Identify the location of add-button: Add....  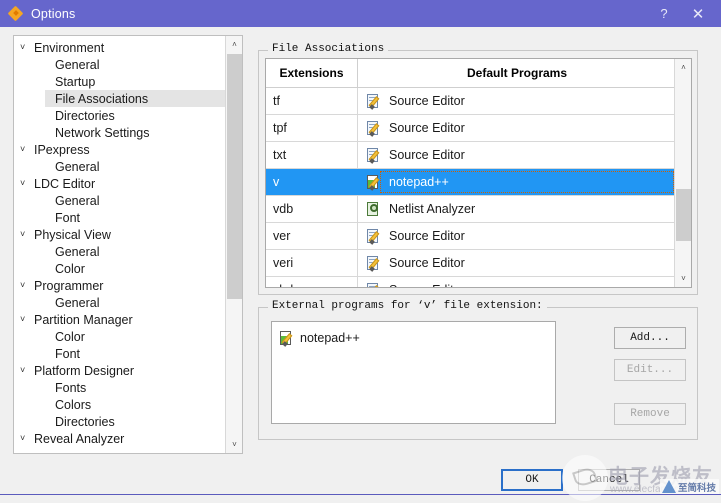
(650, 338).